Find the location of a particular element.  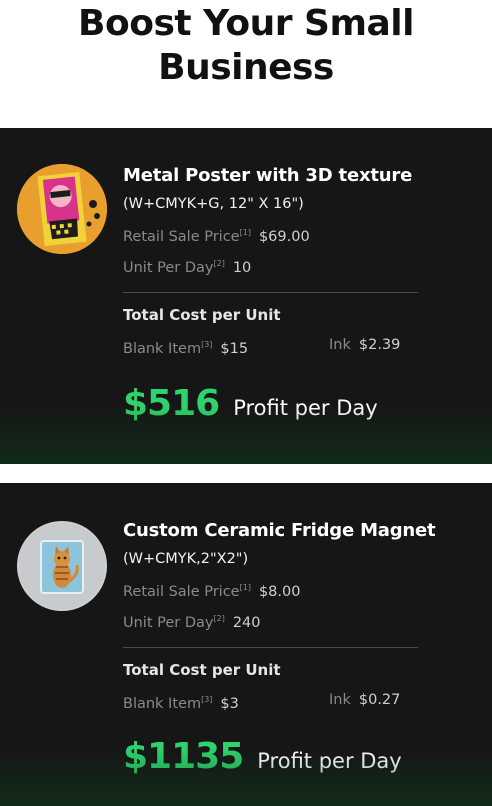

blank-item-value: $3 is located at coordinates (229, 704).